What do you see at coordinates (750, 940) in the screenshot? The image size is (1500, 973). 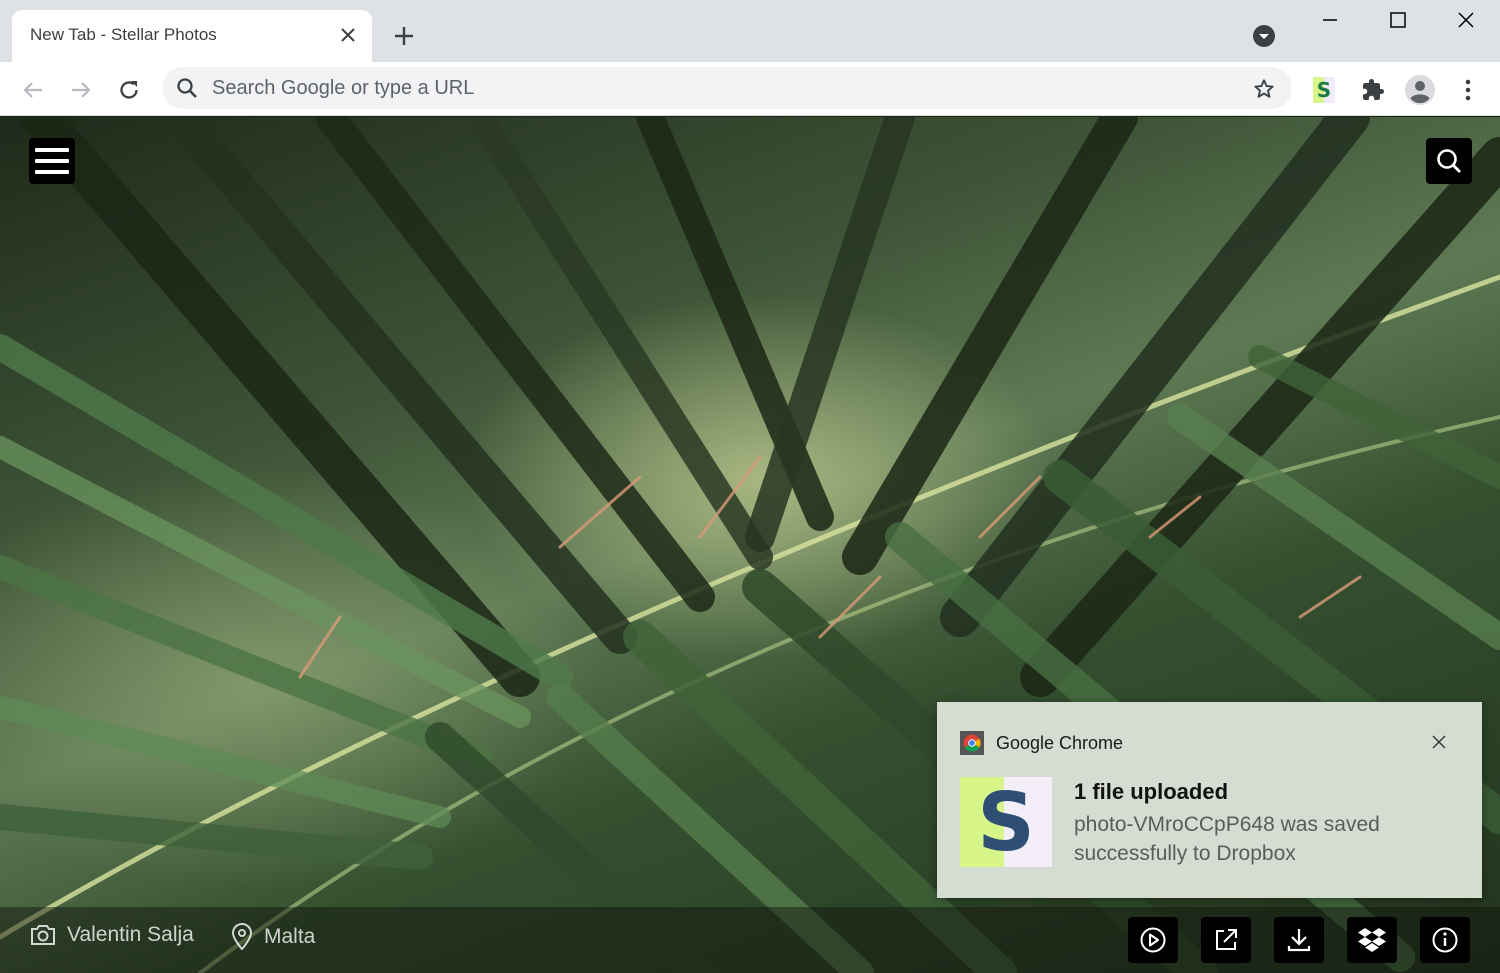 I see `photo-info-bar: Valentin Salja Malta` at bounding box center [750, 940].